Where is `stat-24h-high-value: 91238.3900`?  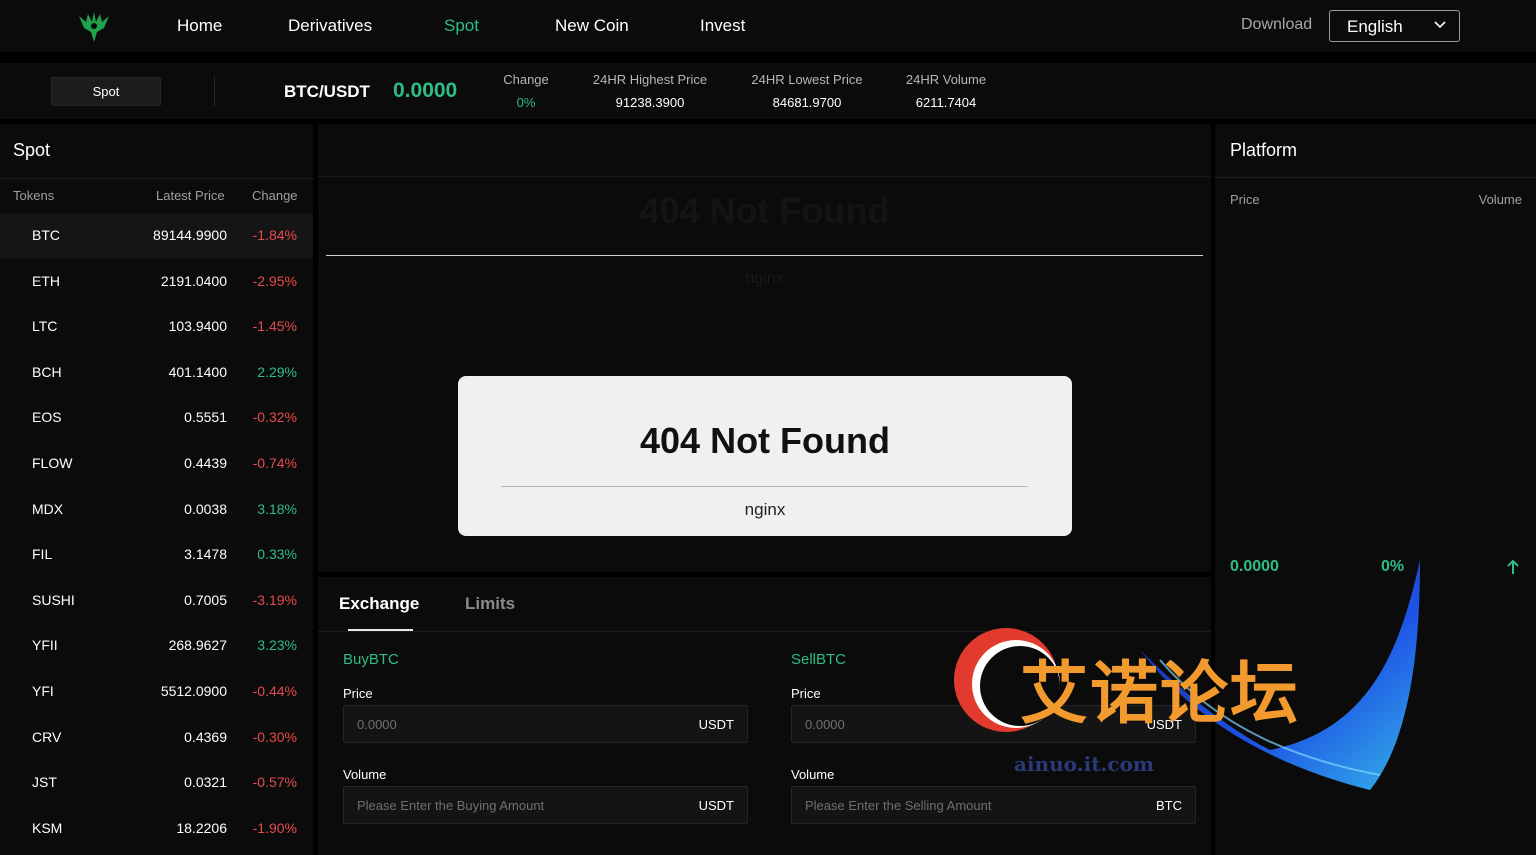 stat-24h-high-value: 91238.3900 is located at coordinates (650, 102).